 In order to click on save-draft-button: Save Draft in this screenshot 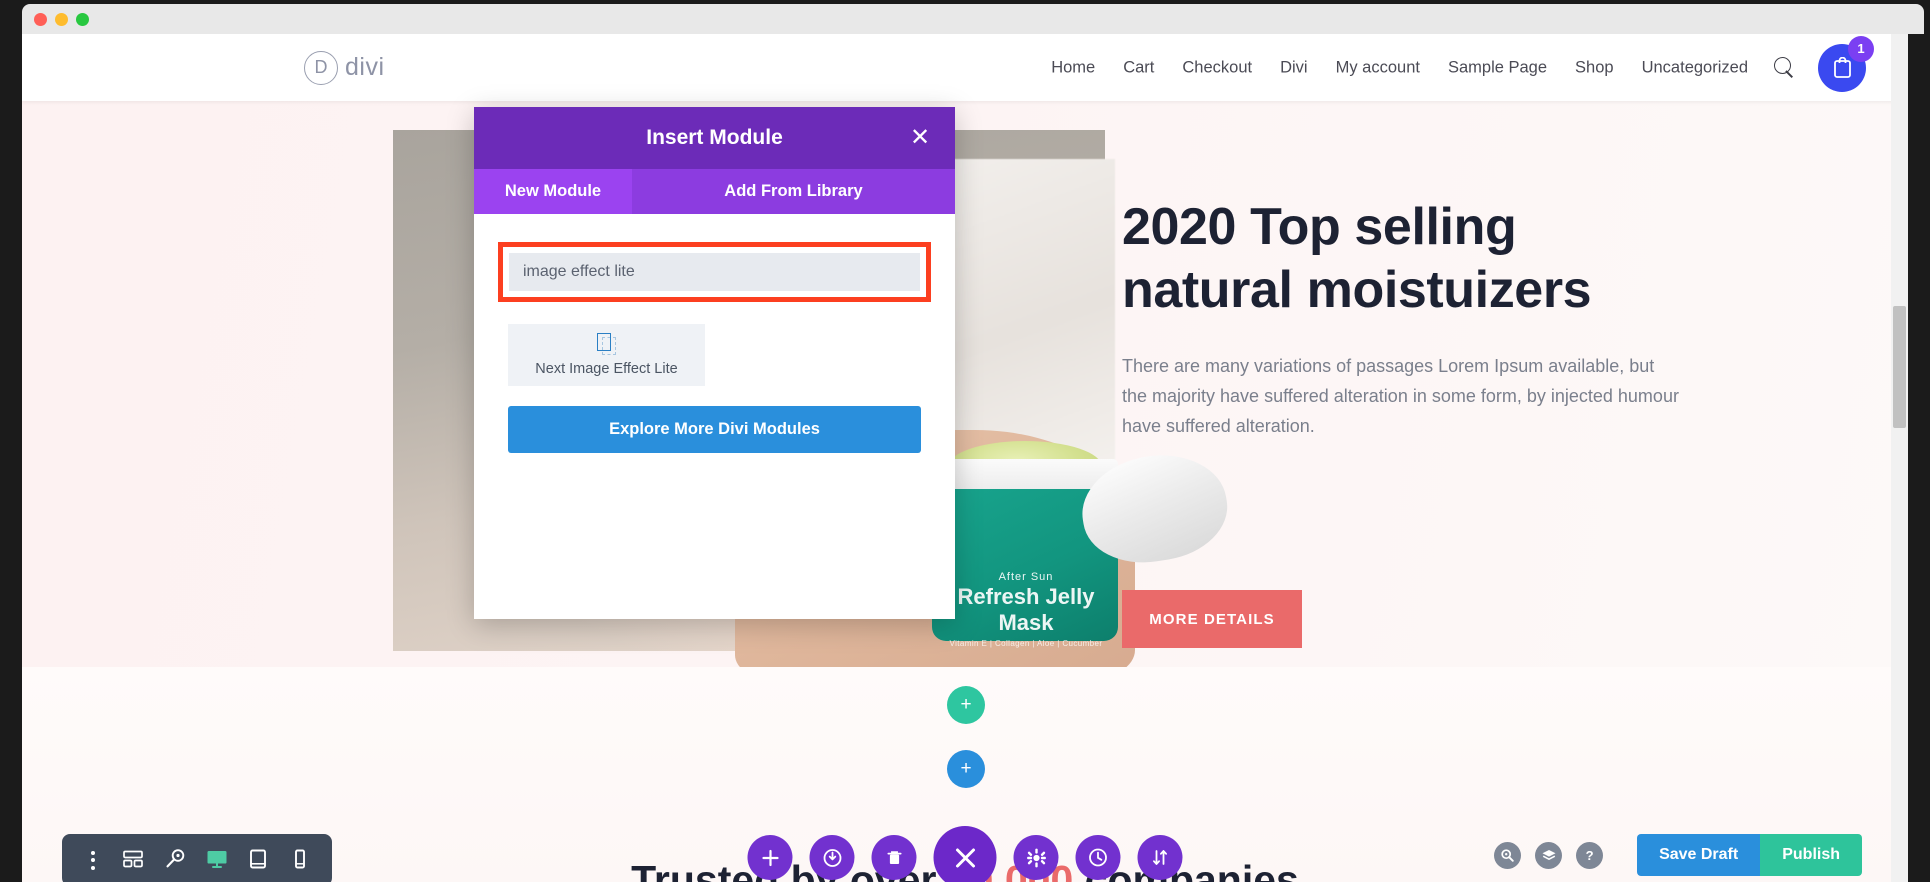, I will do `click(1699, 855)`.